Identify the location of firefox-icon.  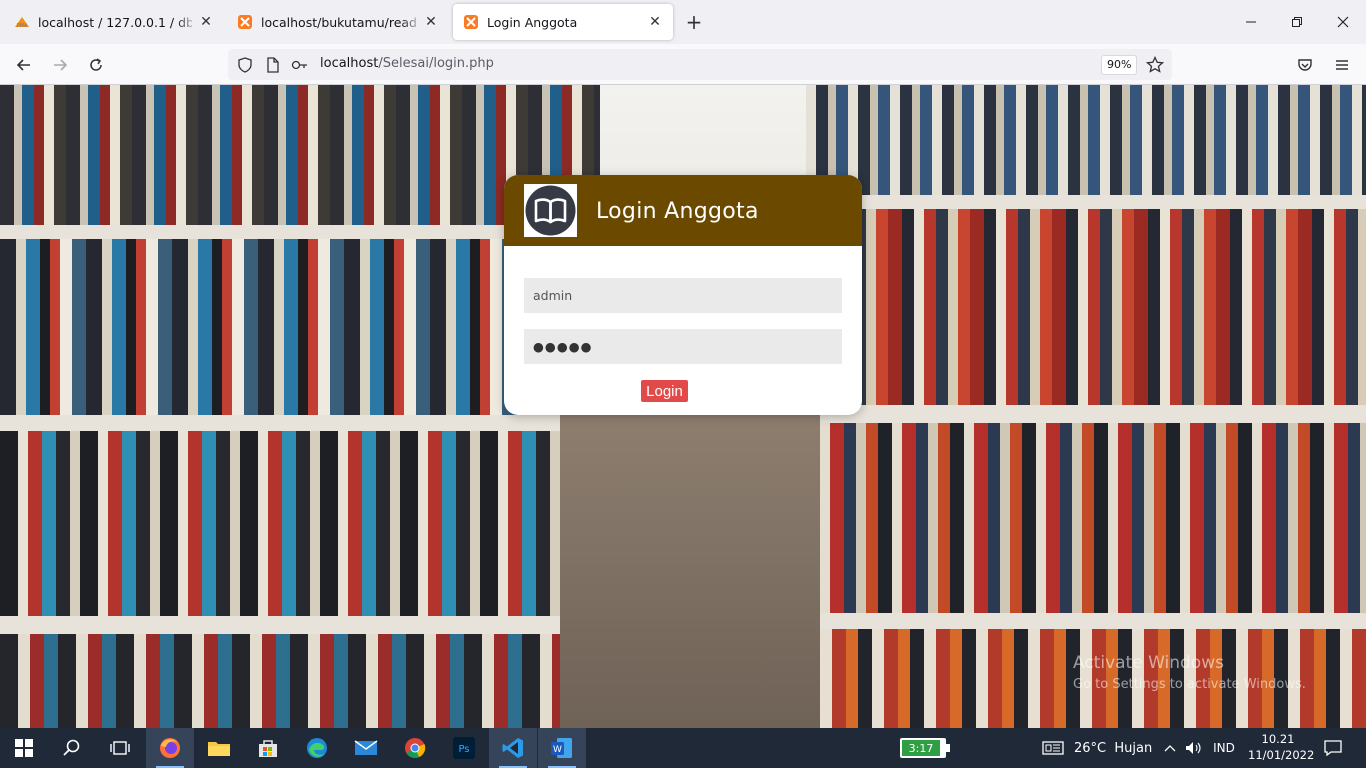
(170, 748).